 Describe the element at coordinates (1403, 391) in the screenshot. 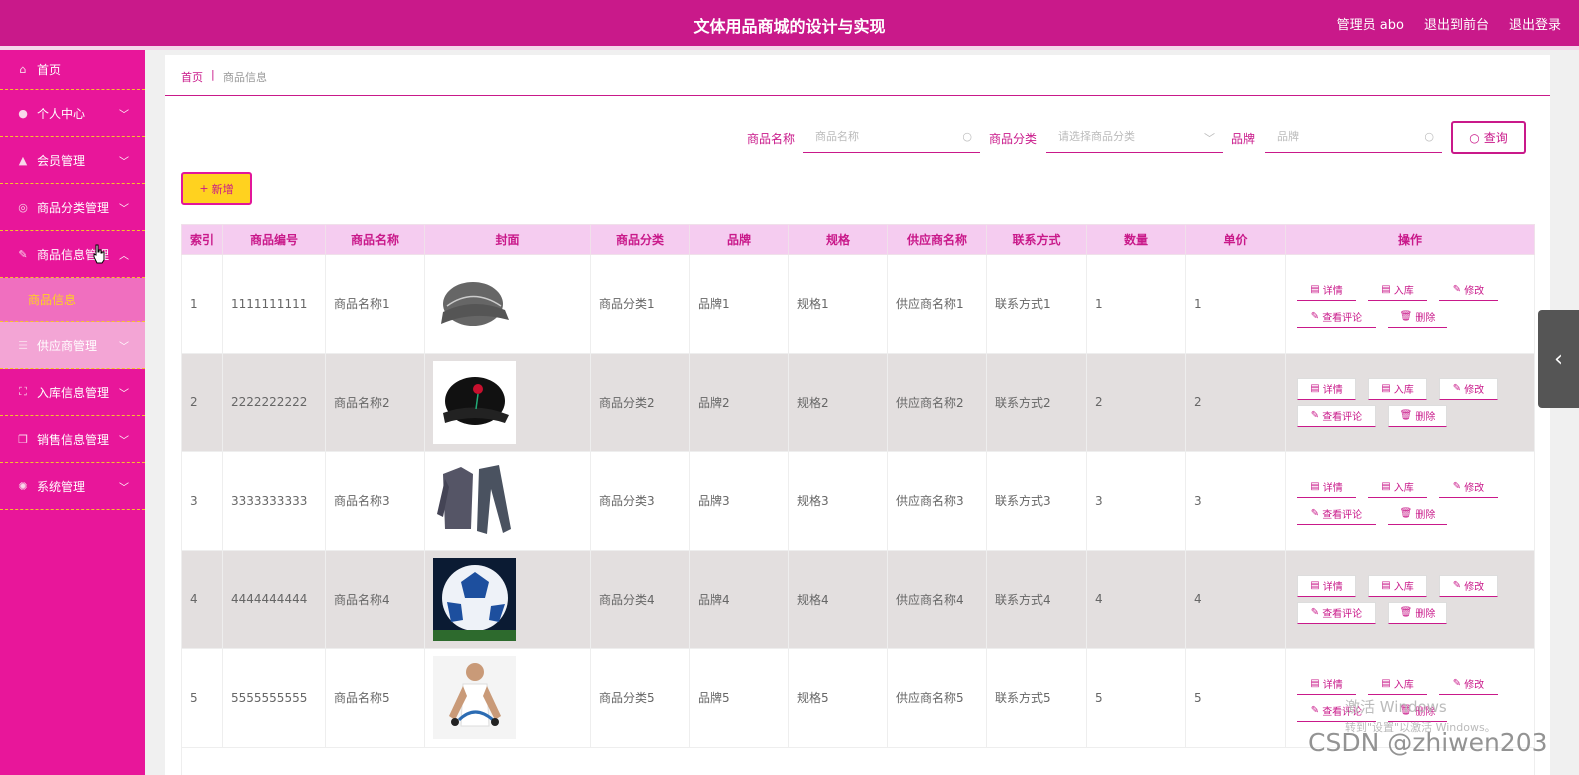

I see `stock-in-button-label: 入库` at that location.